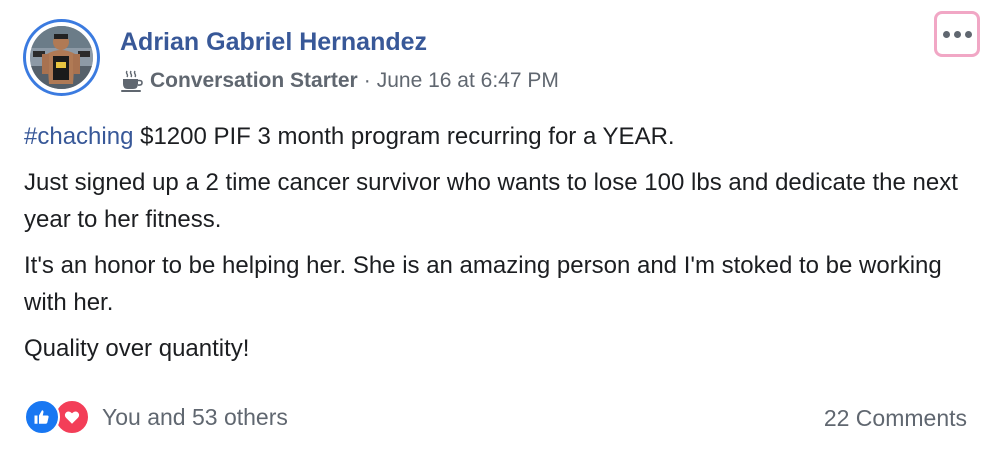 The width and height of the screenshot is (988, 454). What do you see at coordinates (254, 81) in the screenshot?
I see `badge-label: Conversation Starter` at bounding box center [254, 81].